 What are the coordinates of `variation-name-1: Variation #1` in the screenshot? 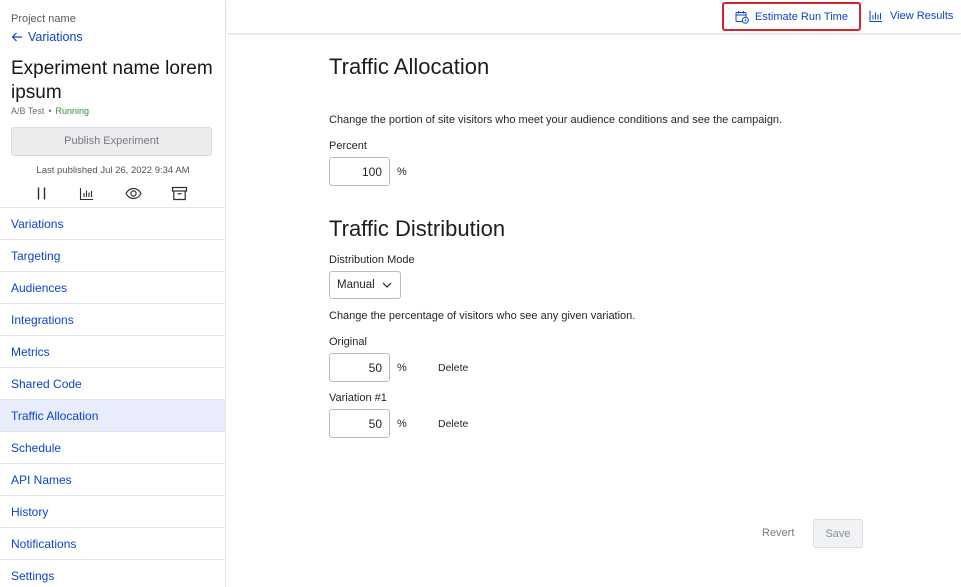 It's located at (358, 398).